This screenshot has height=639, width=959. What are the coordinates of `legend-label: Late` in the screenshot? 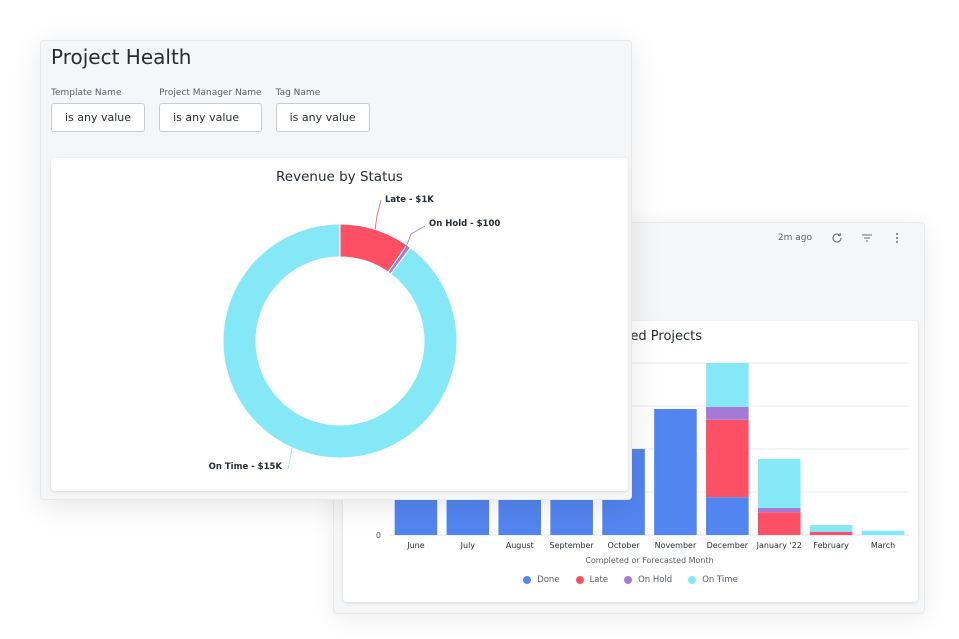 It's located at (599, 580).